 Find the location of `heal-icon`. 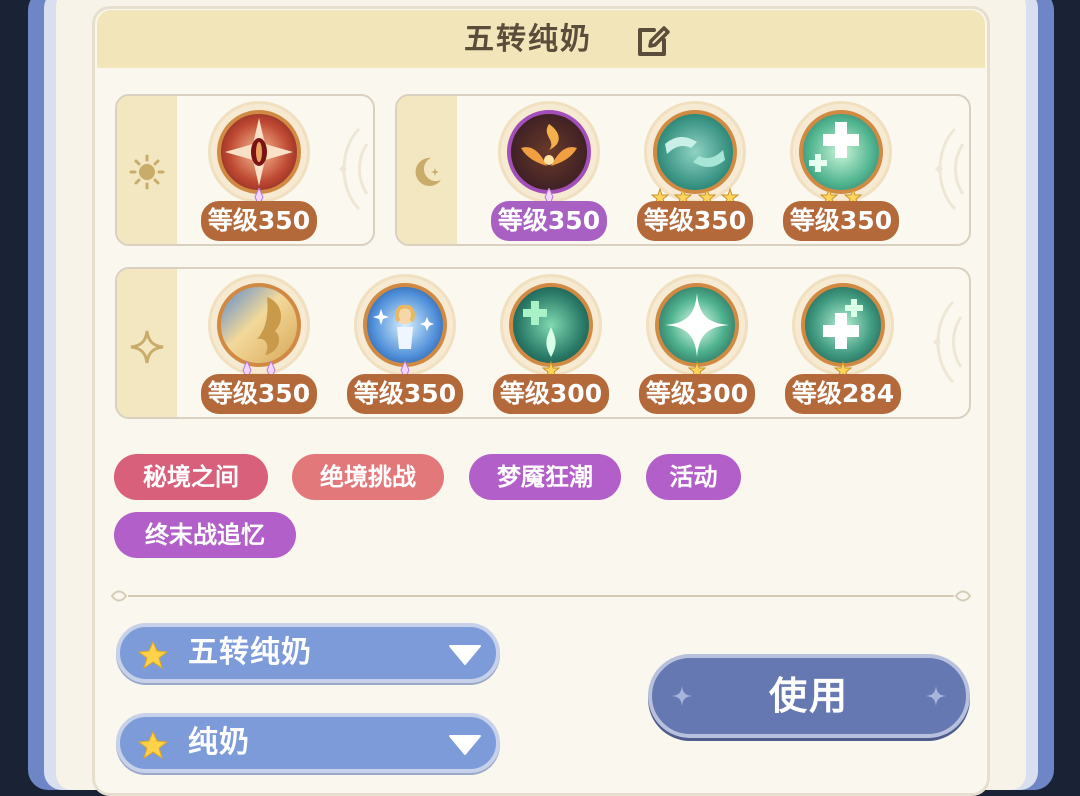

heal-icon is located at coordinates (539, 329).